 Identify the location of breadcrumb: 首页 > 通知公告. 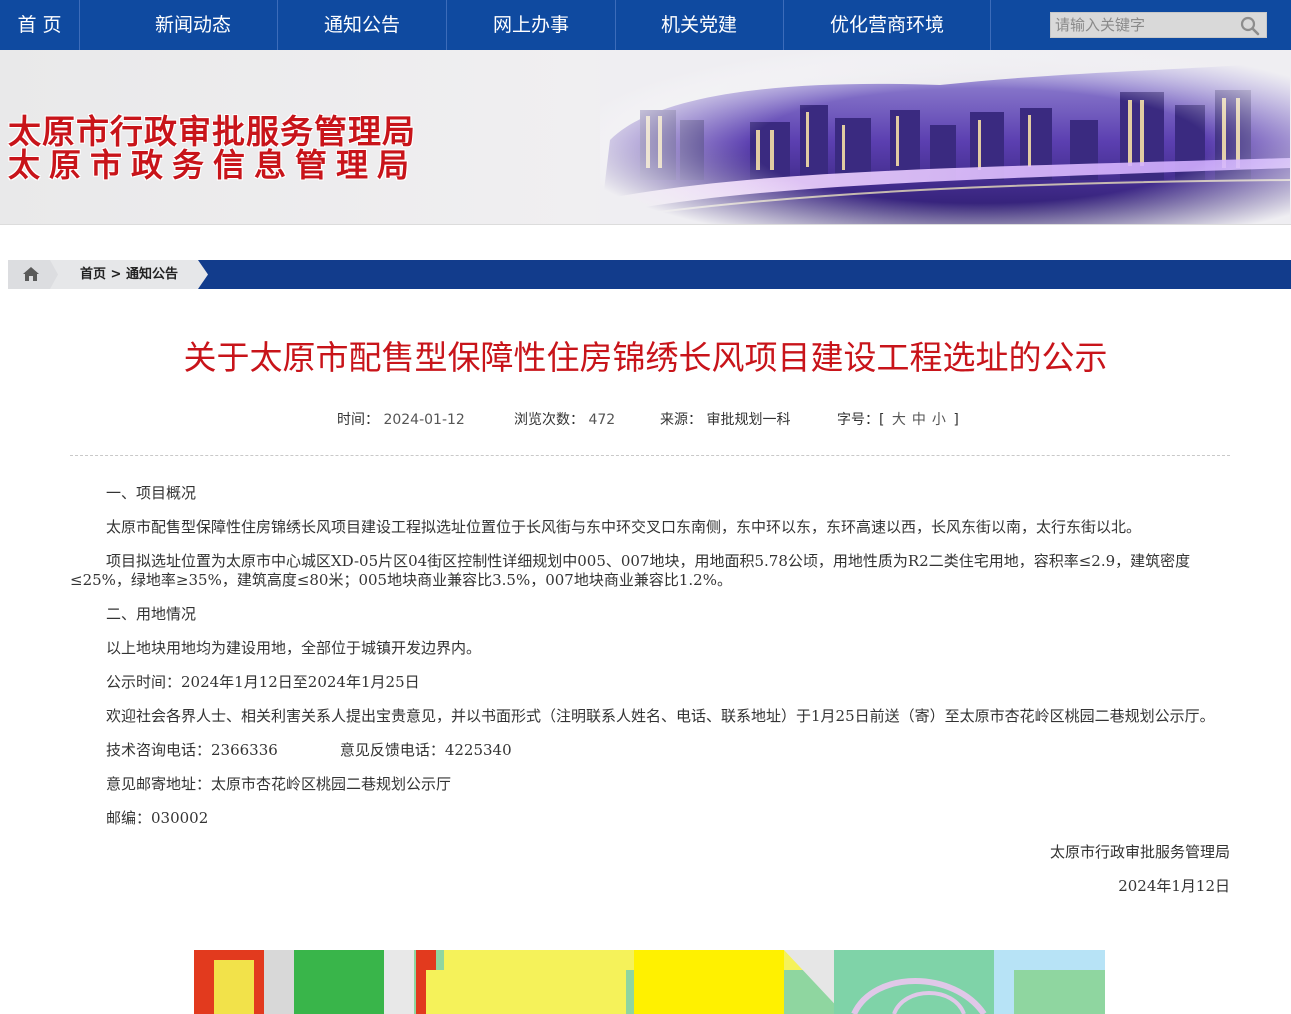
(649, 274).